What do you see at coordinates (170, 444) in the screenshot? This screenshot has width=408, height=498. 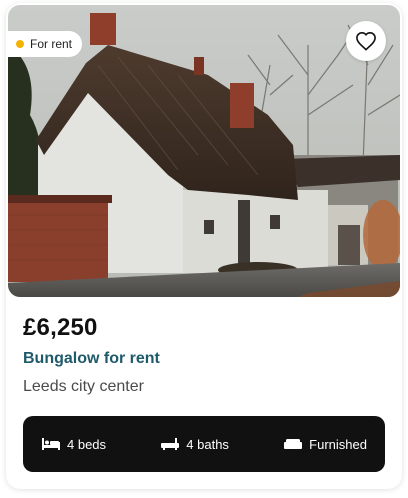 I see `bath-icon` at bounding box center [170, 444].